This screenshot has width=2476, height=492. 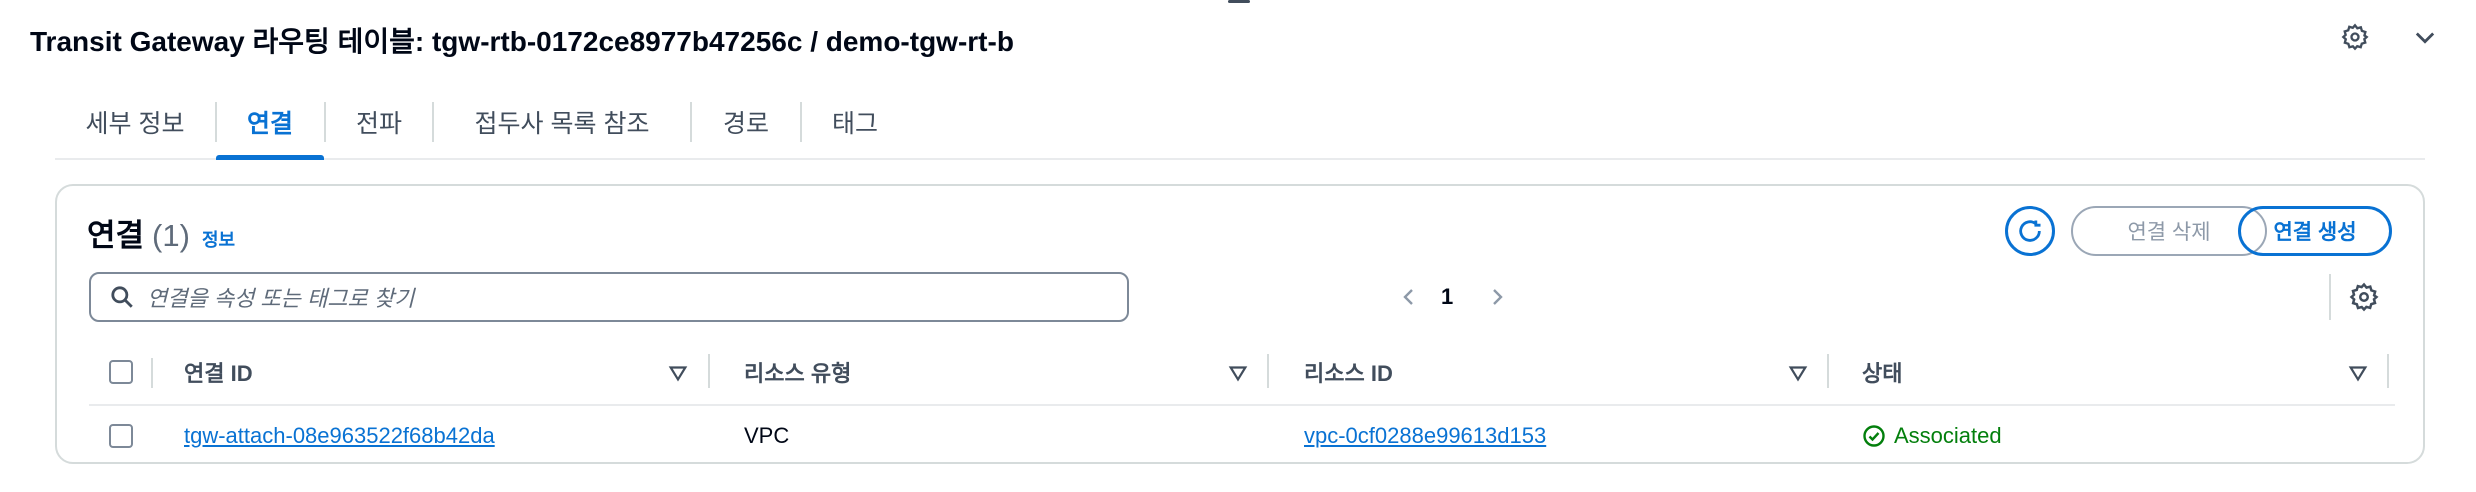 I want to click on select-all-checkbox, so click(x=121, y=372).